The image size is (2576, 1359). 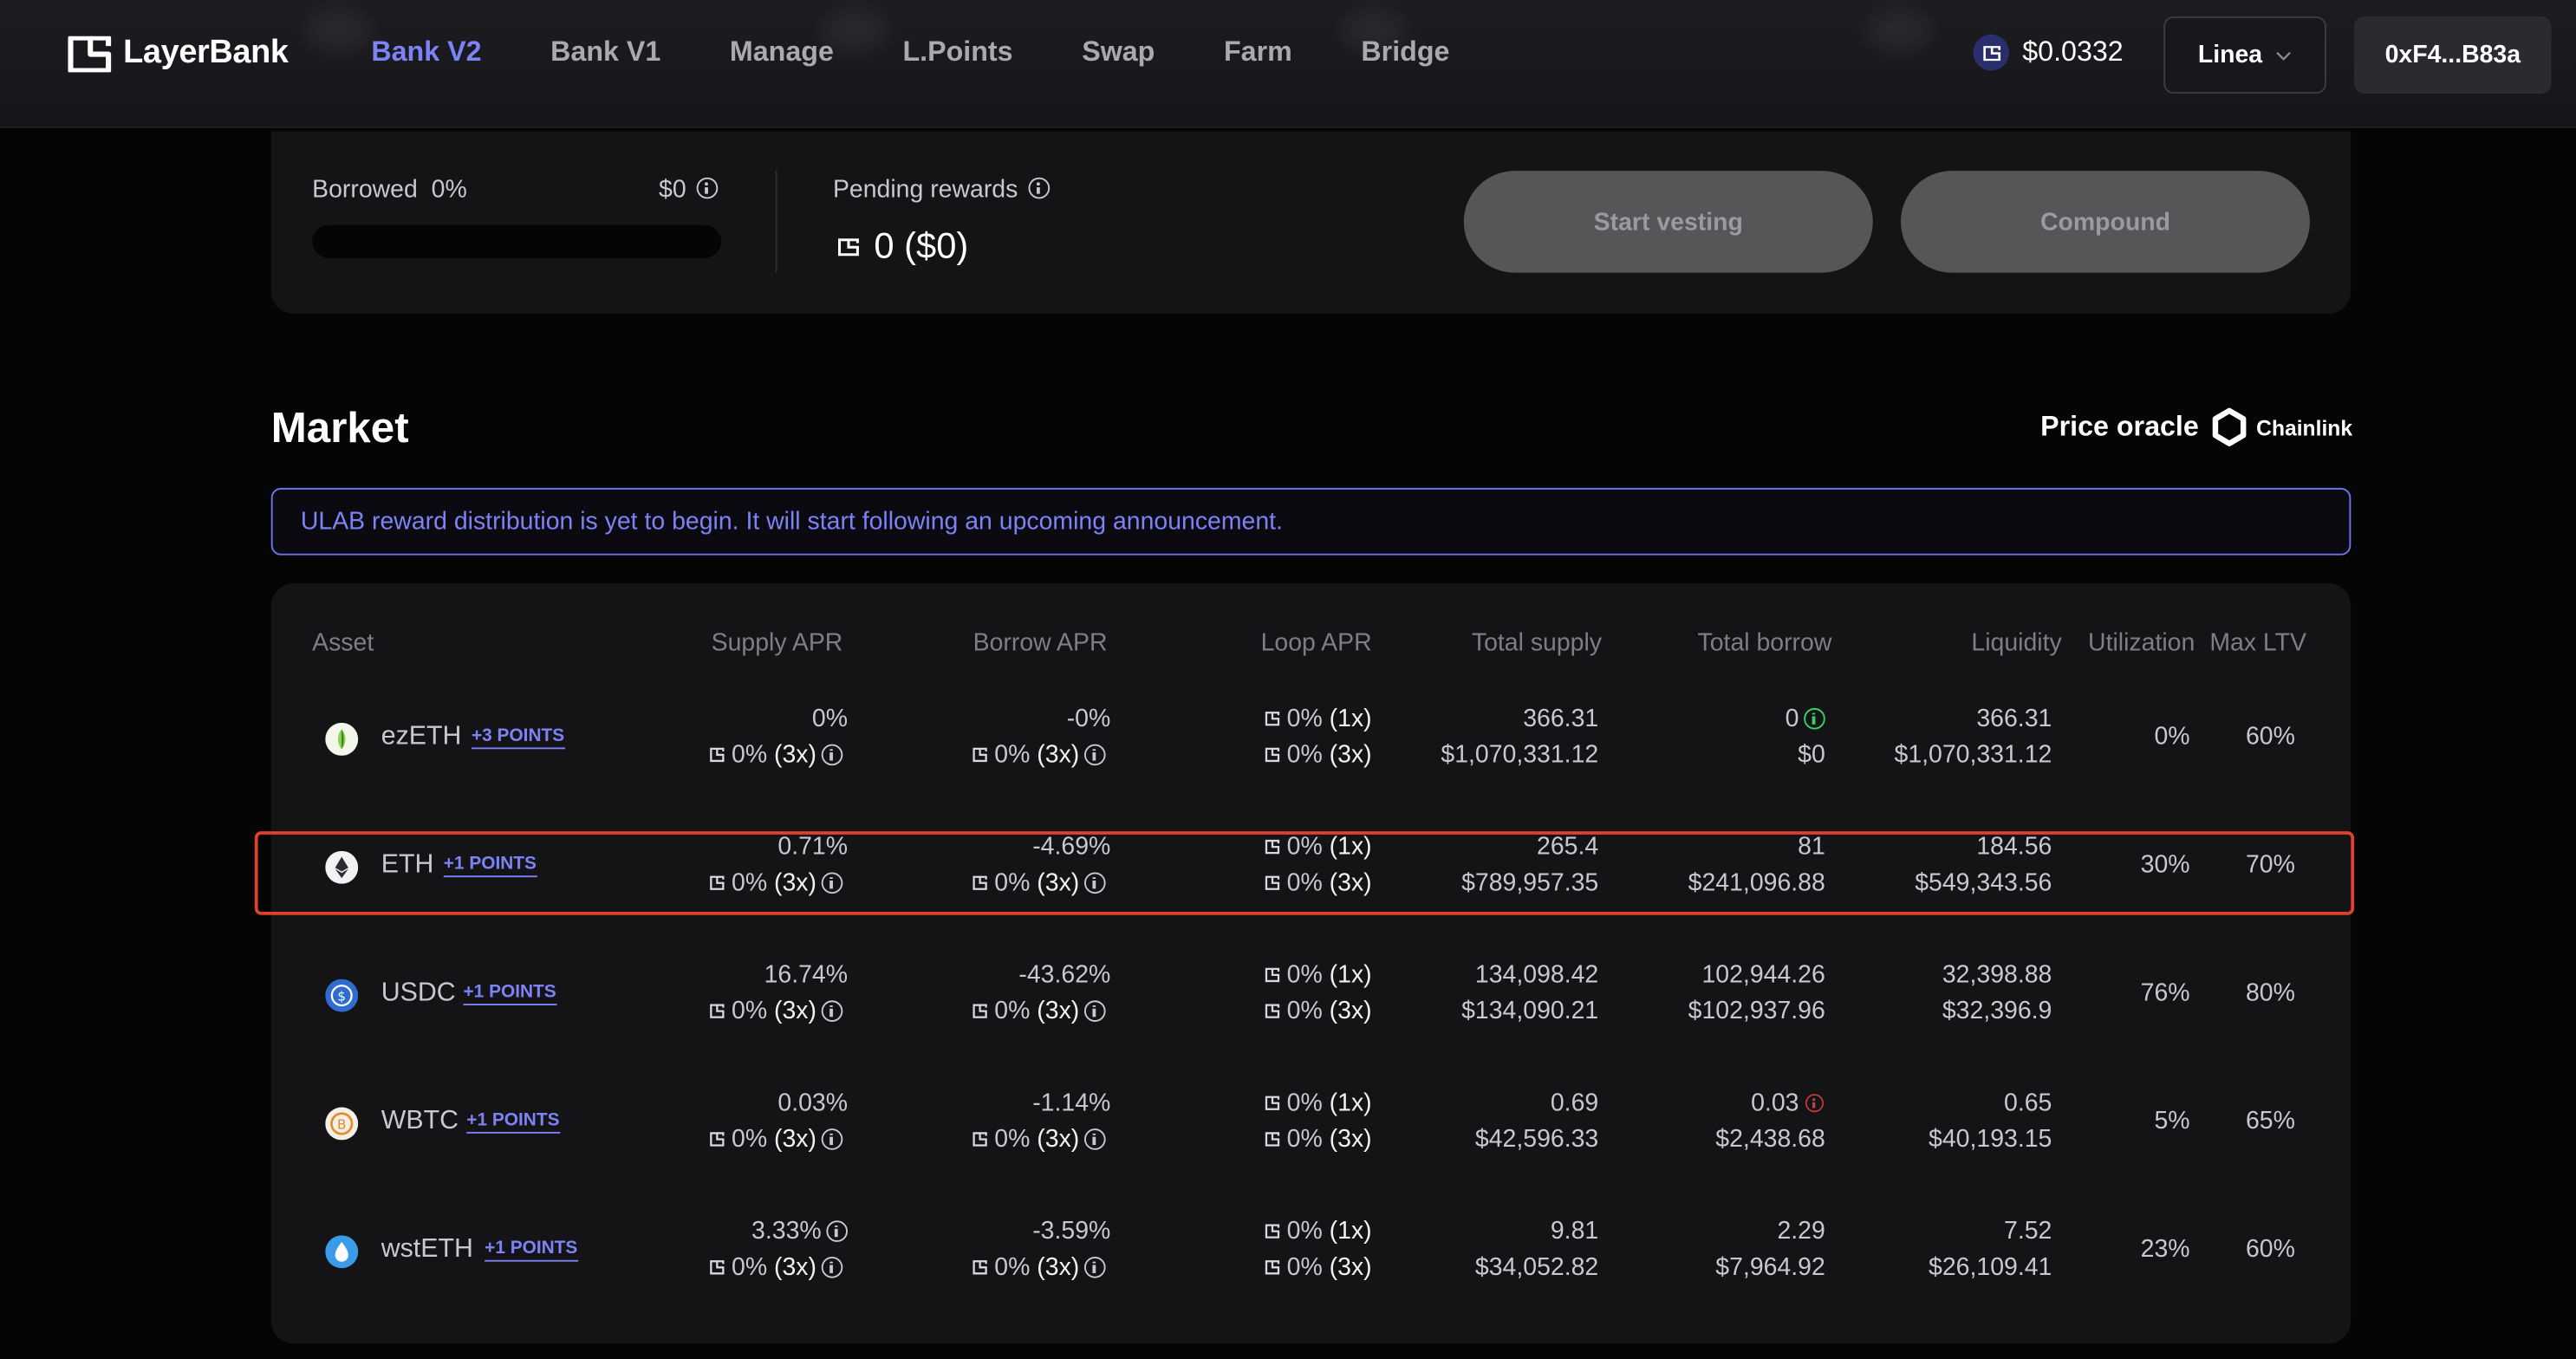 I want to click on market-title: Market, so click(x=339, y=427).